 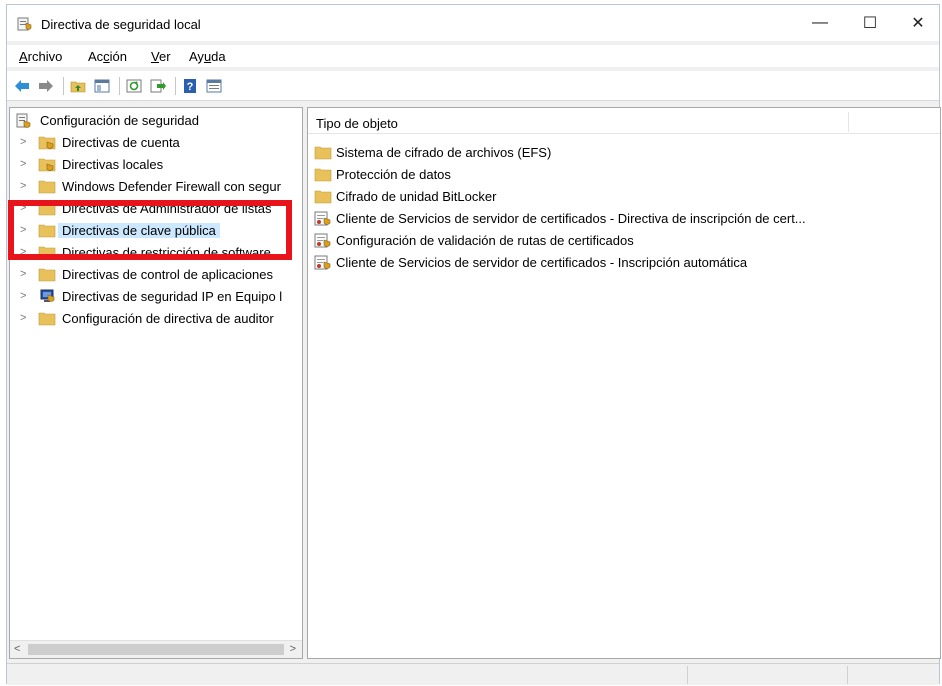 What do you see at coordinates (171, 186) in the screenshot?
I see `tree-item-label: Windows Defender Firewall con segur` at bounding box center [171, 186].